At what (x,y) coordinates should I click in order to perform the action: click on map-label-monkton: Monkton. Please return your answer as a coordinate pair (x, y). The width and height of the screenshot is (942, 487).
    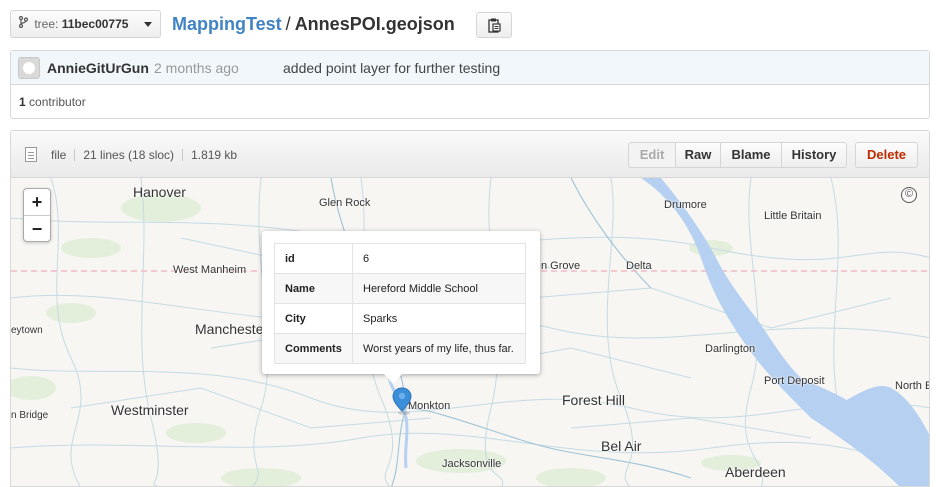
    Looking at the image, I should click on (429, 406).